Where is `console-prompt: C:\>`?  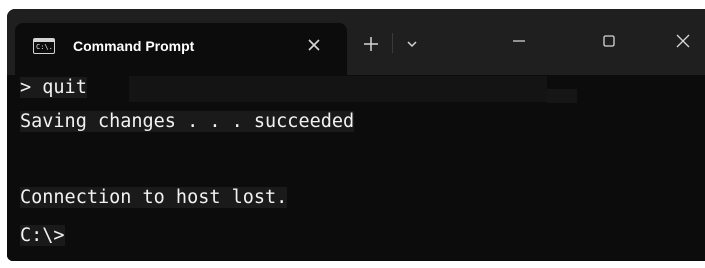 console-prompt: C:\> is located at coordinates (42, 236).